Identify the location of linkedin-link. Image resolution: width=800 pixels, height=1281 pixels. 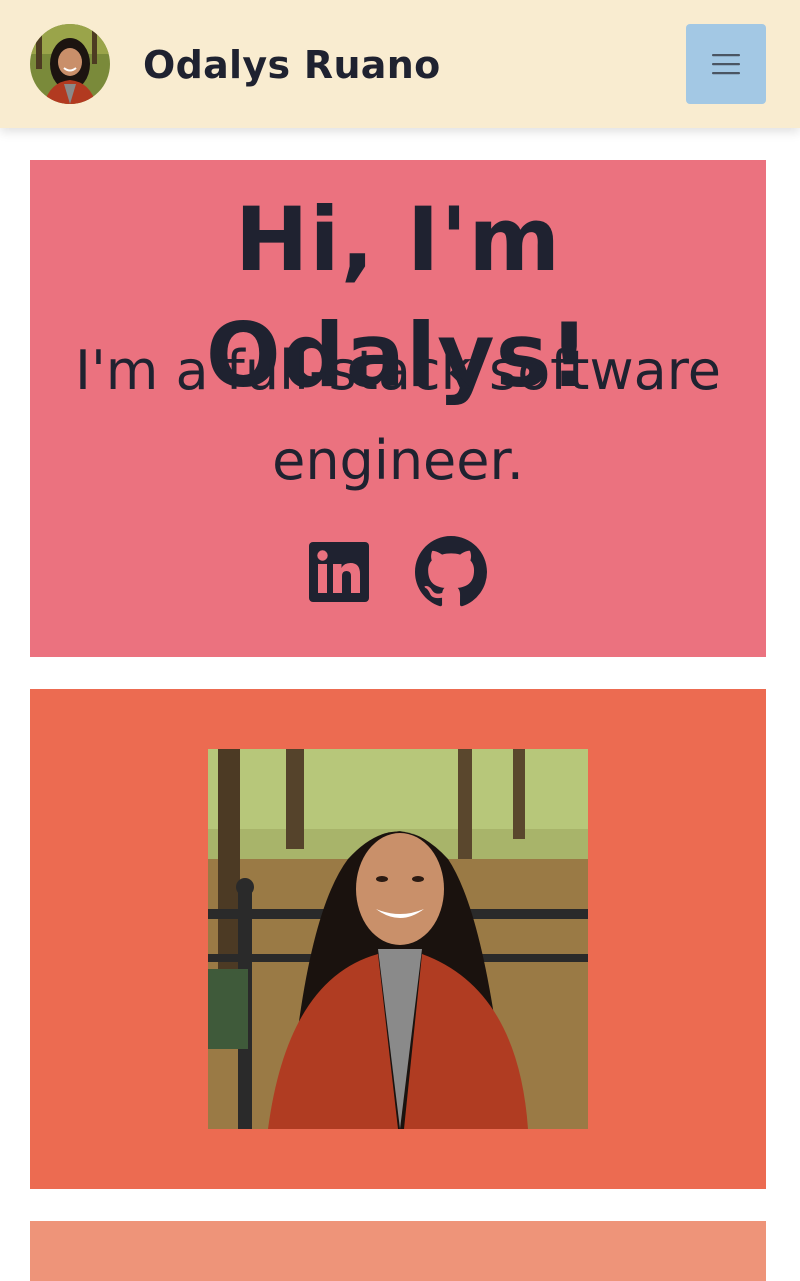
(339, 574).